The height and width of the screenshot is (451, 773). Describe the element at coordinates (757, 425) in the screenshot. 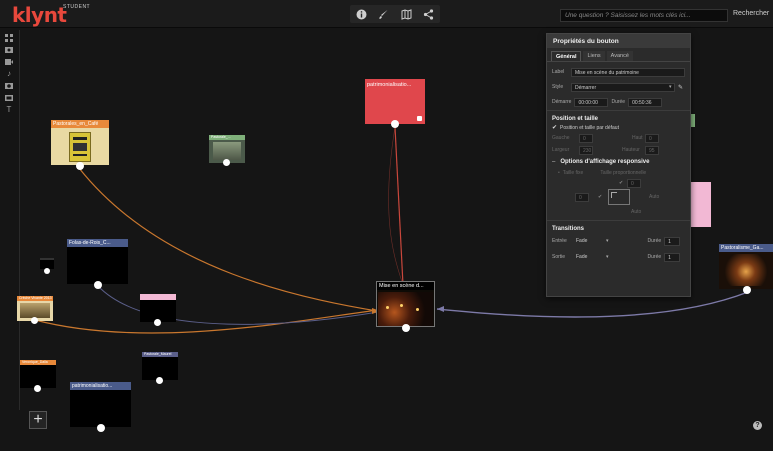

I see `help-icon: ?` at that location.